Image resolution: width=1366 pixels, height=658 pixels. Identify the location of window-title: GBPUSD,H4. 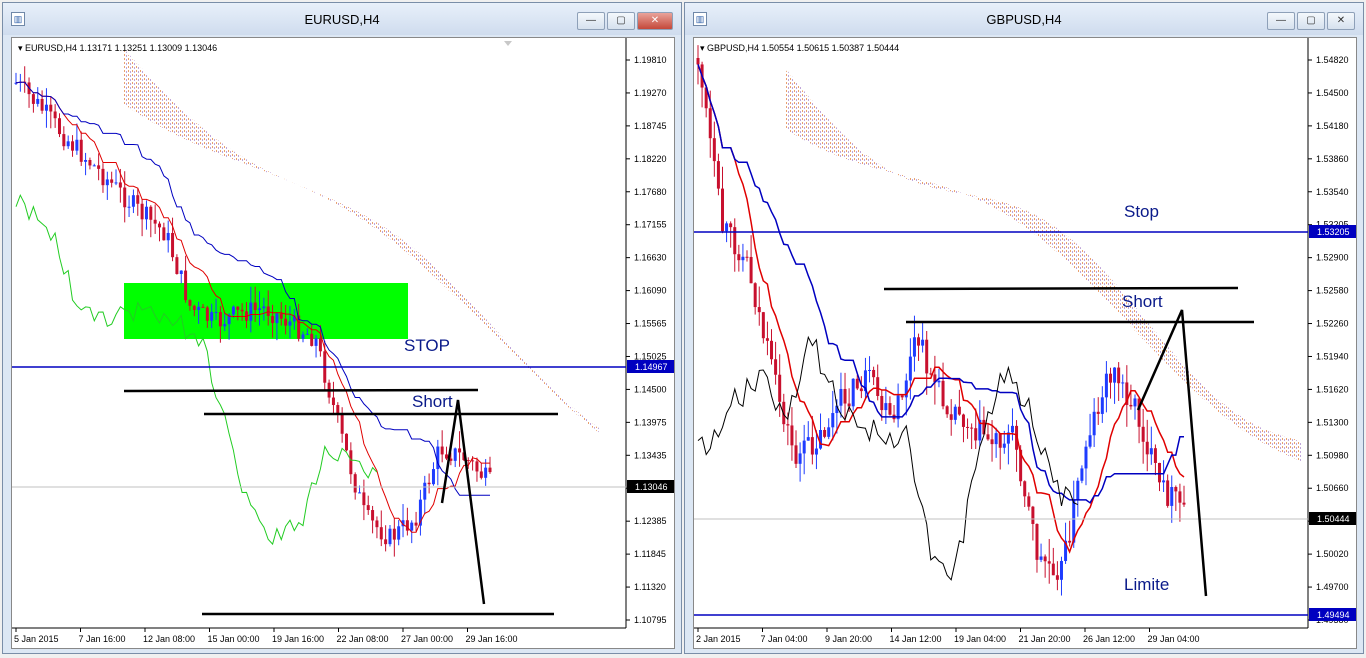
(1024, 19).